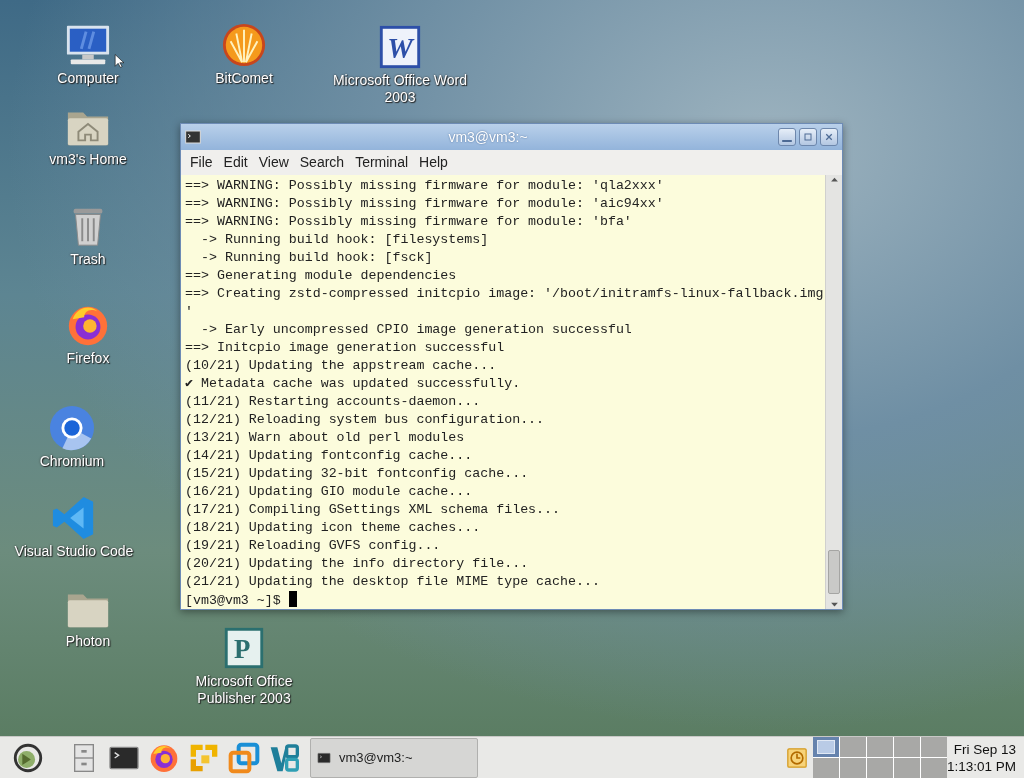  I want to click on menu-item: Terminal, so click(382, 162).